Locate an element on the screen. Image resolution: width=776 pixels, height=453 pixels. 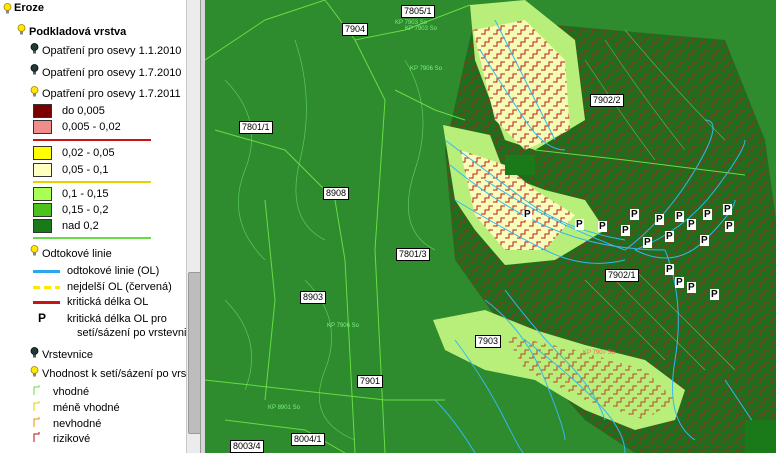
unsuitable-hatch-icon is located at coordinates (36, 422).